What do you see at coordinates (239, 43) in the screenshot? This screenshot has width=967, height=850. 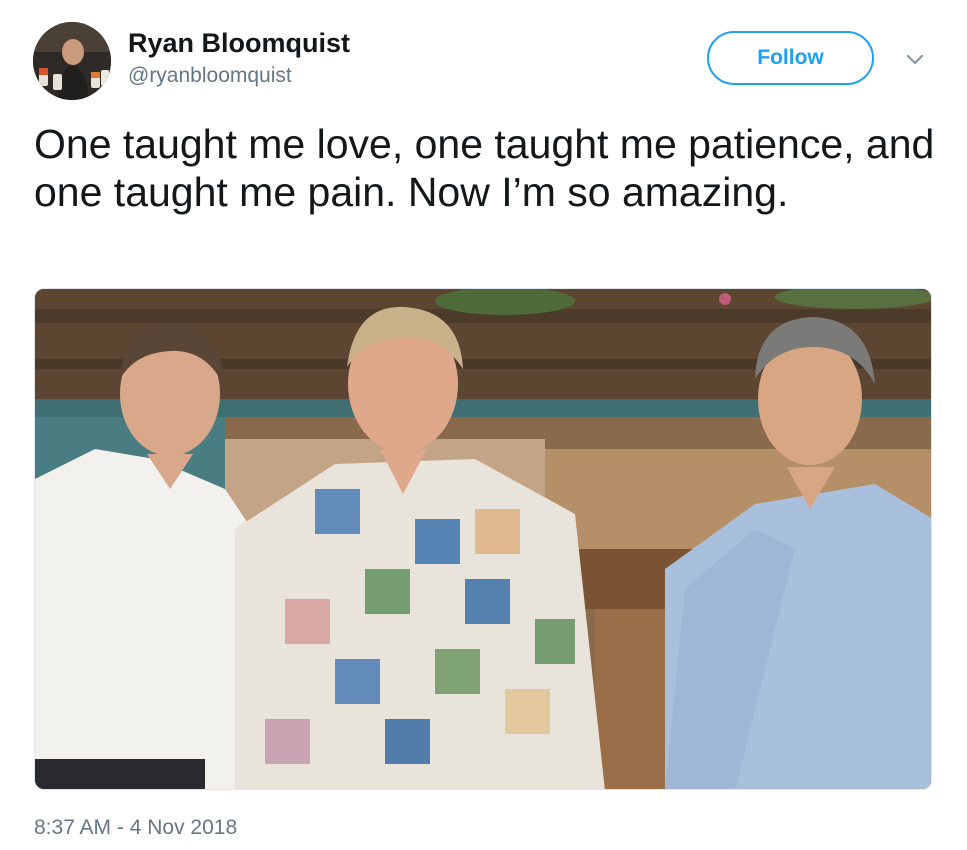 I see `display-name: Ryan Bloomquist` at bounding box center [239, 43].